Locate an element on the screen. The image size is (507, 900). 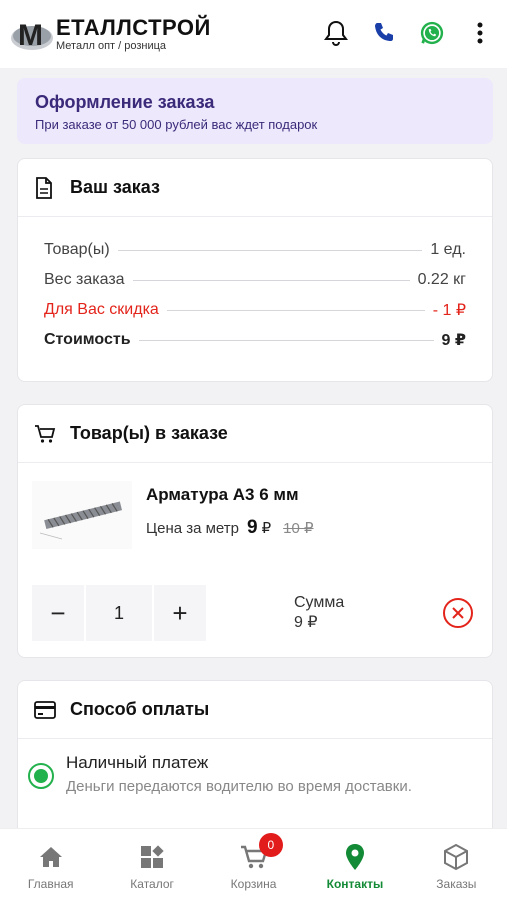
order-items-title: Товар(ы) в заказе is located at coordinates (149, 433).